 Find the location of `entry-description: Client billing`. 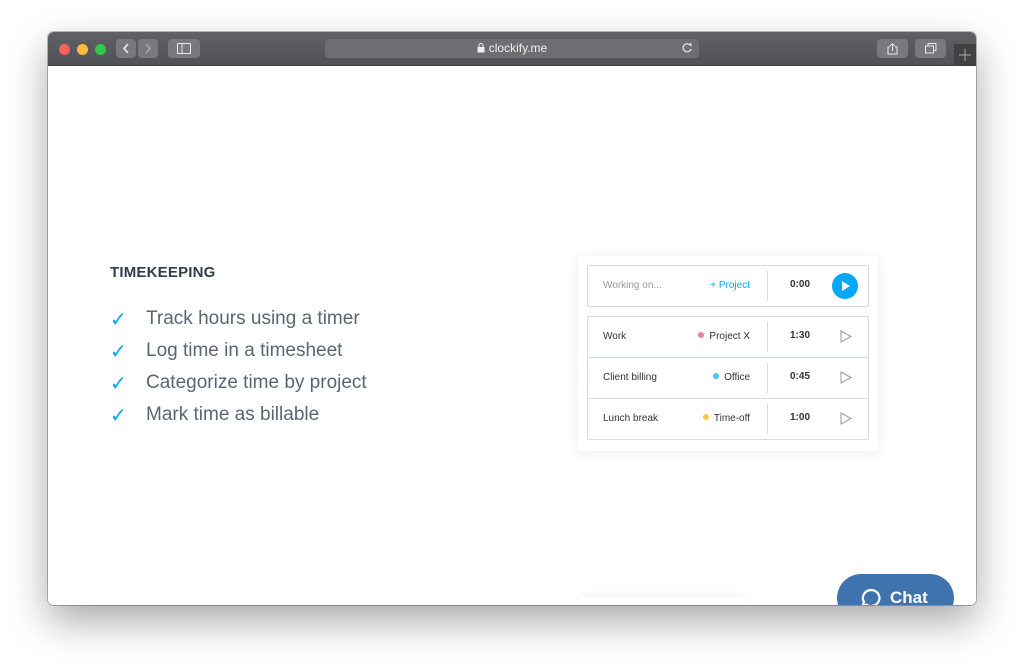

entry-description: Client billing is located at coordinates (630, 377).